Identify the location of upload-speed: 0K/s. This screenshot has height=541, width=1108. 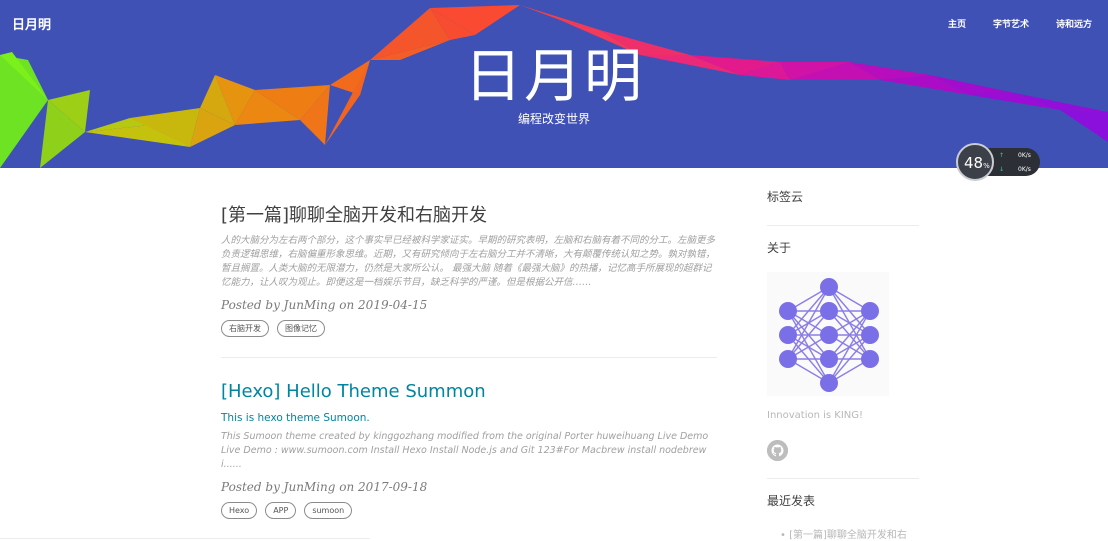
(1024, 155).